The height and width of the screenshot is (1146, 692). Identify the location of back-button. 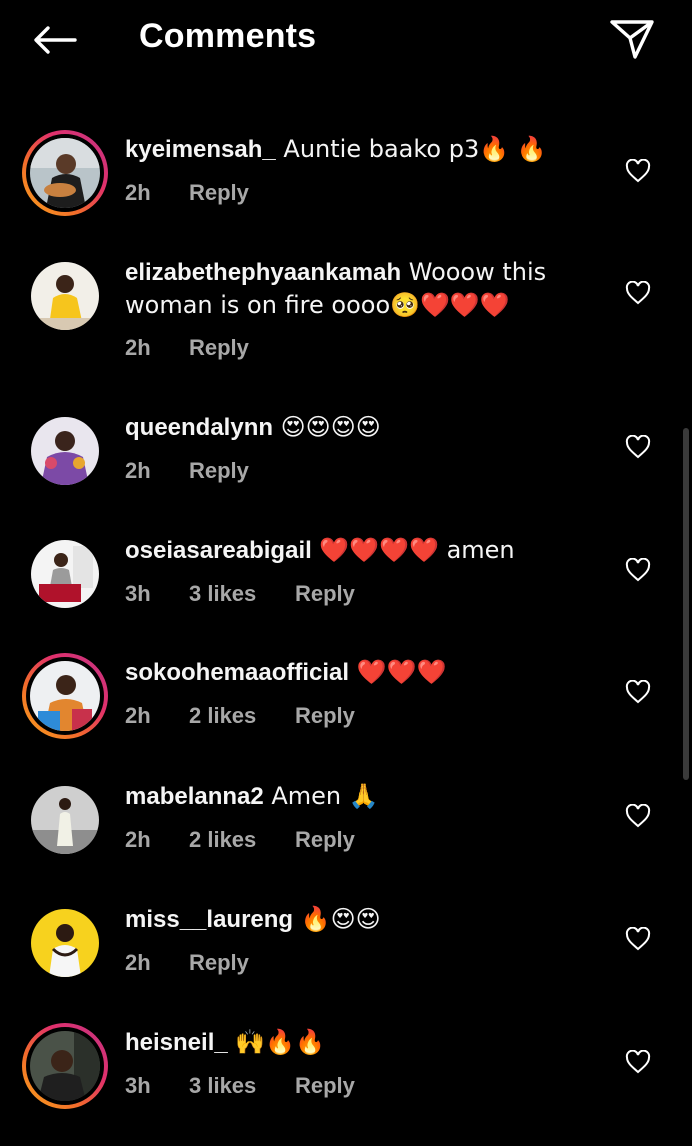
(54, 40).